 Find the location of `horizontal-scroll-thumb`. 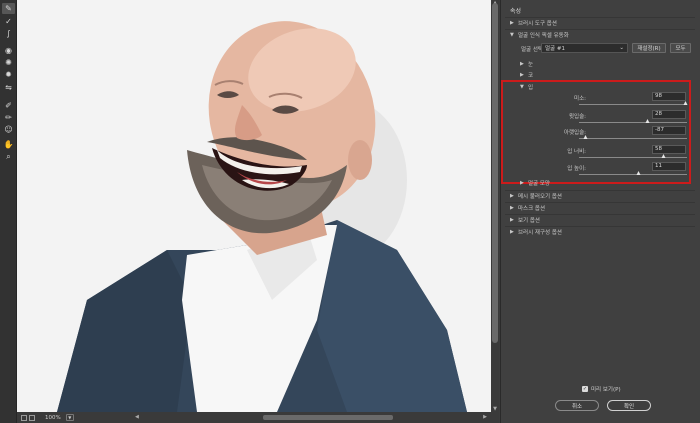

horizontal-scroll-thumb is located at coordinates (328, 417).